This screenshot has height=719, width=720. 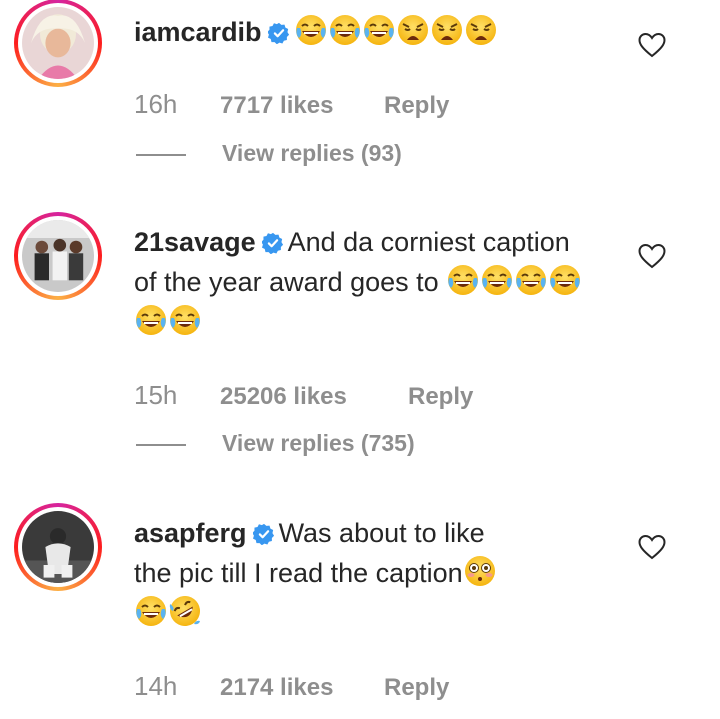 What do you see at coordinates (190, 533) in the screenshot?
I see `username: asapferg` at bounding box center [190, 533].